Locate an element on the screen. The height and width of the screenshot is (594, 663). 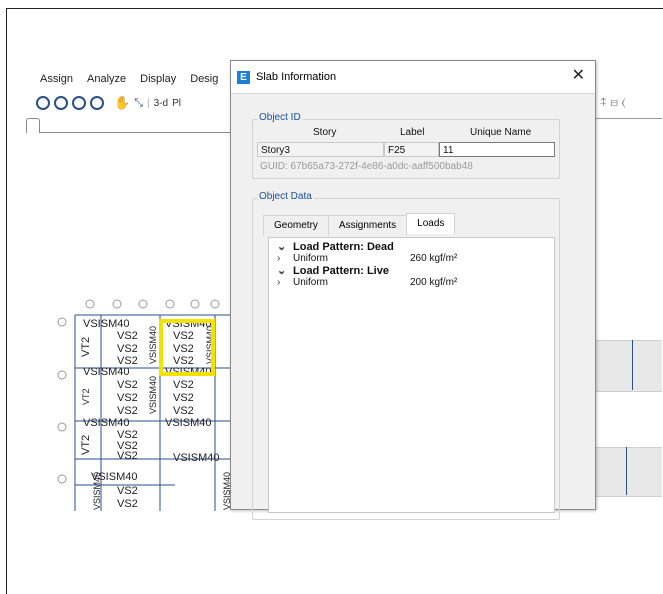
label-field: F25 is located at coordinates (411, 149).